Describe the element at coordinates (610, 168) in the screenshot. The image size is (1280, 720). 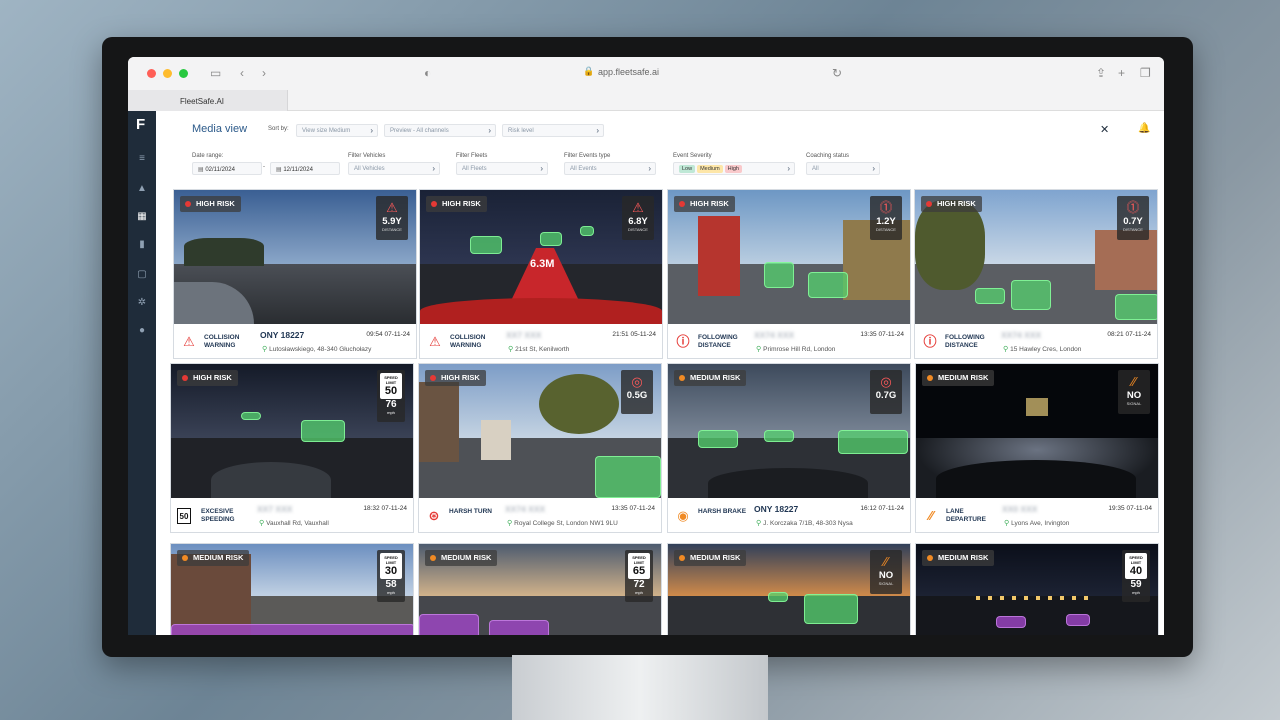
I see `filter-events-select: All Events ›` at that location.